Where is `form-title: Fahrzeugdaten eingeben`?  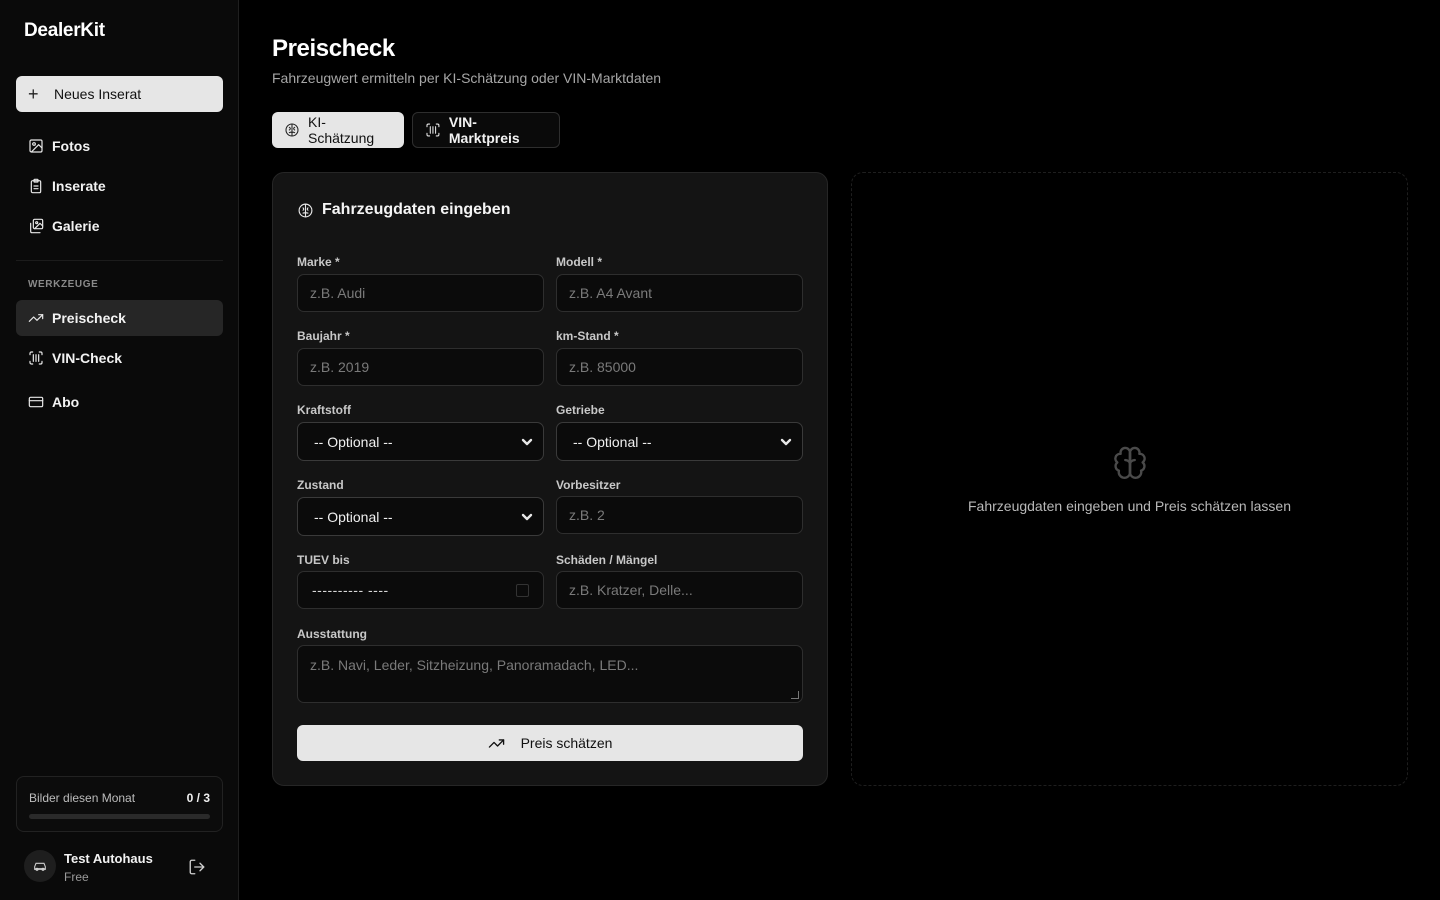 form-title: Fahrzeugdaten eingeben is located at coordinates (403, 210).